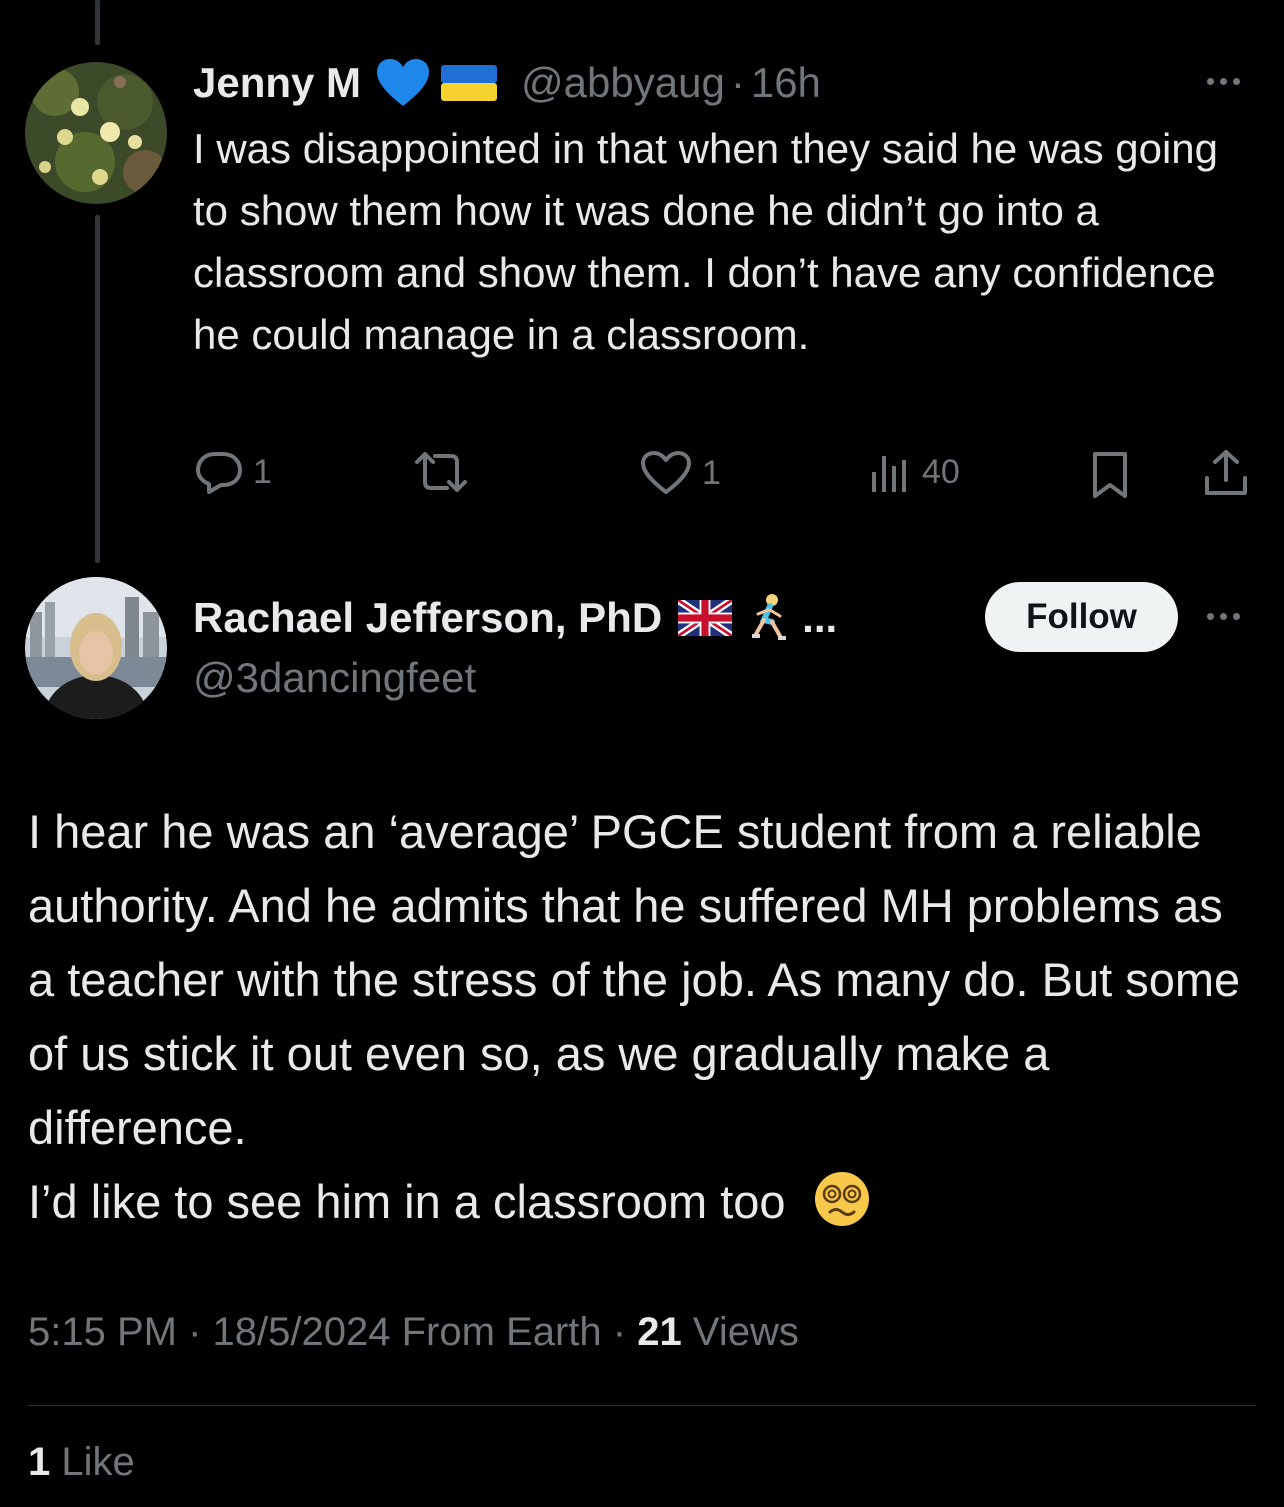 The image size is (1284, 1507). I want to click on main-tweet-last-line: I’d like to see him in a classroom too, so click(643, 1207).